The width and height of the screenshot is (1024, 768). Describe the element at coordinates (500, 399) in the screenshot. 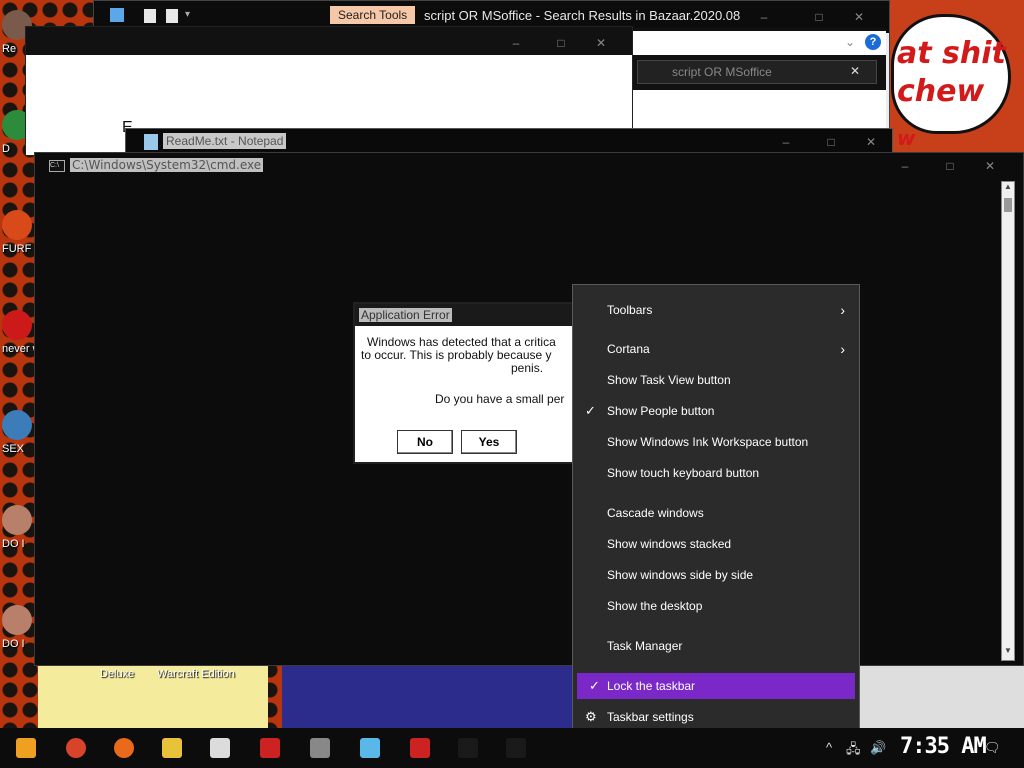

I see `dialog-question: Do you have a small per` at that location.